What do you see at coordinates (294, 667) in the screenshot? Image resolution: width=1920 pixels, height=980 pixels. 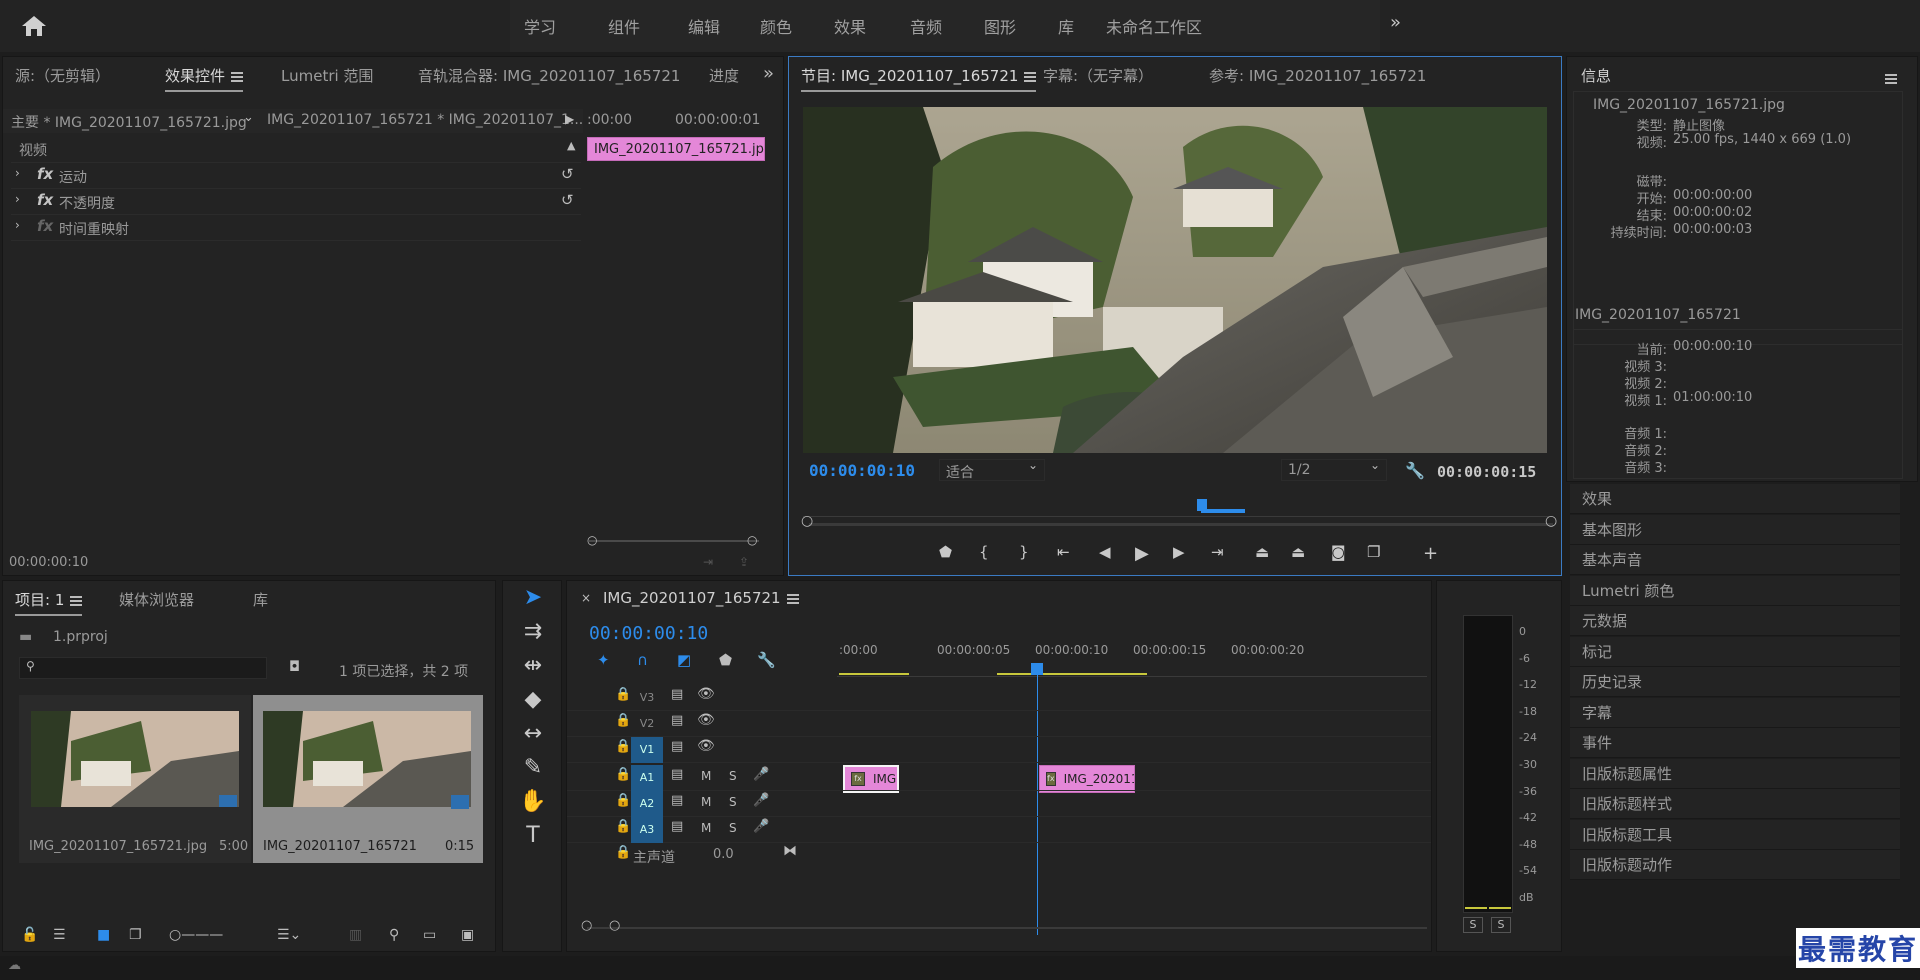 I see `new-bin-from-search-icon: ◘` at bounding box center [294, 667].